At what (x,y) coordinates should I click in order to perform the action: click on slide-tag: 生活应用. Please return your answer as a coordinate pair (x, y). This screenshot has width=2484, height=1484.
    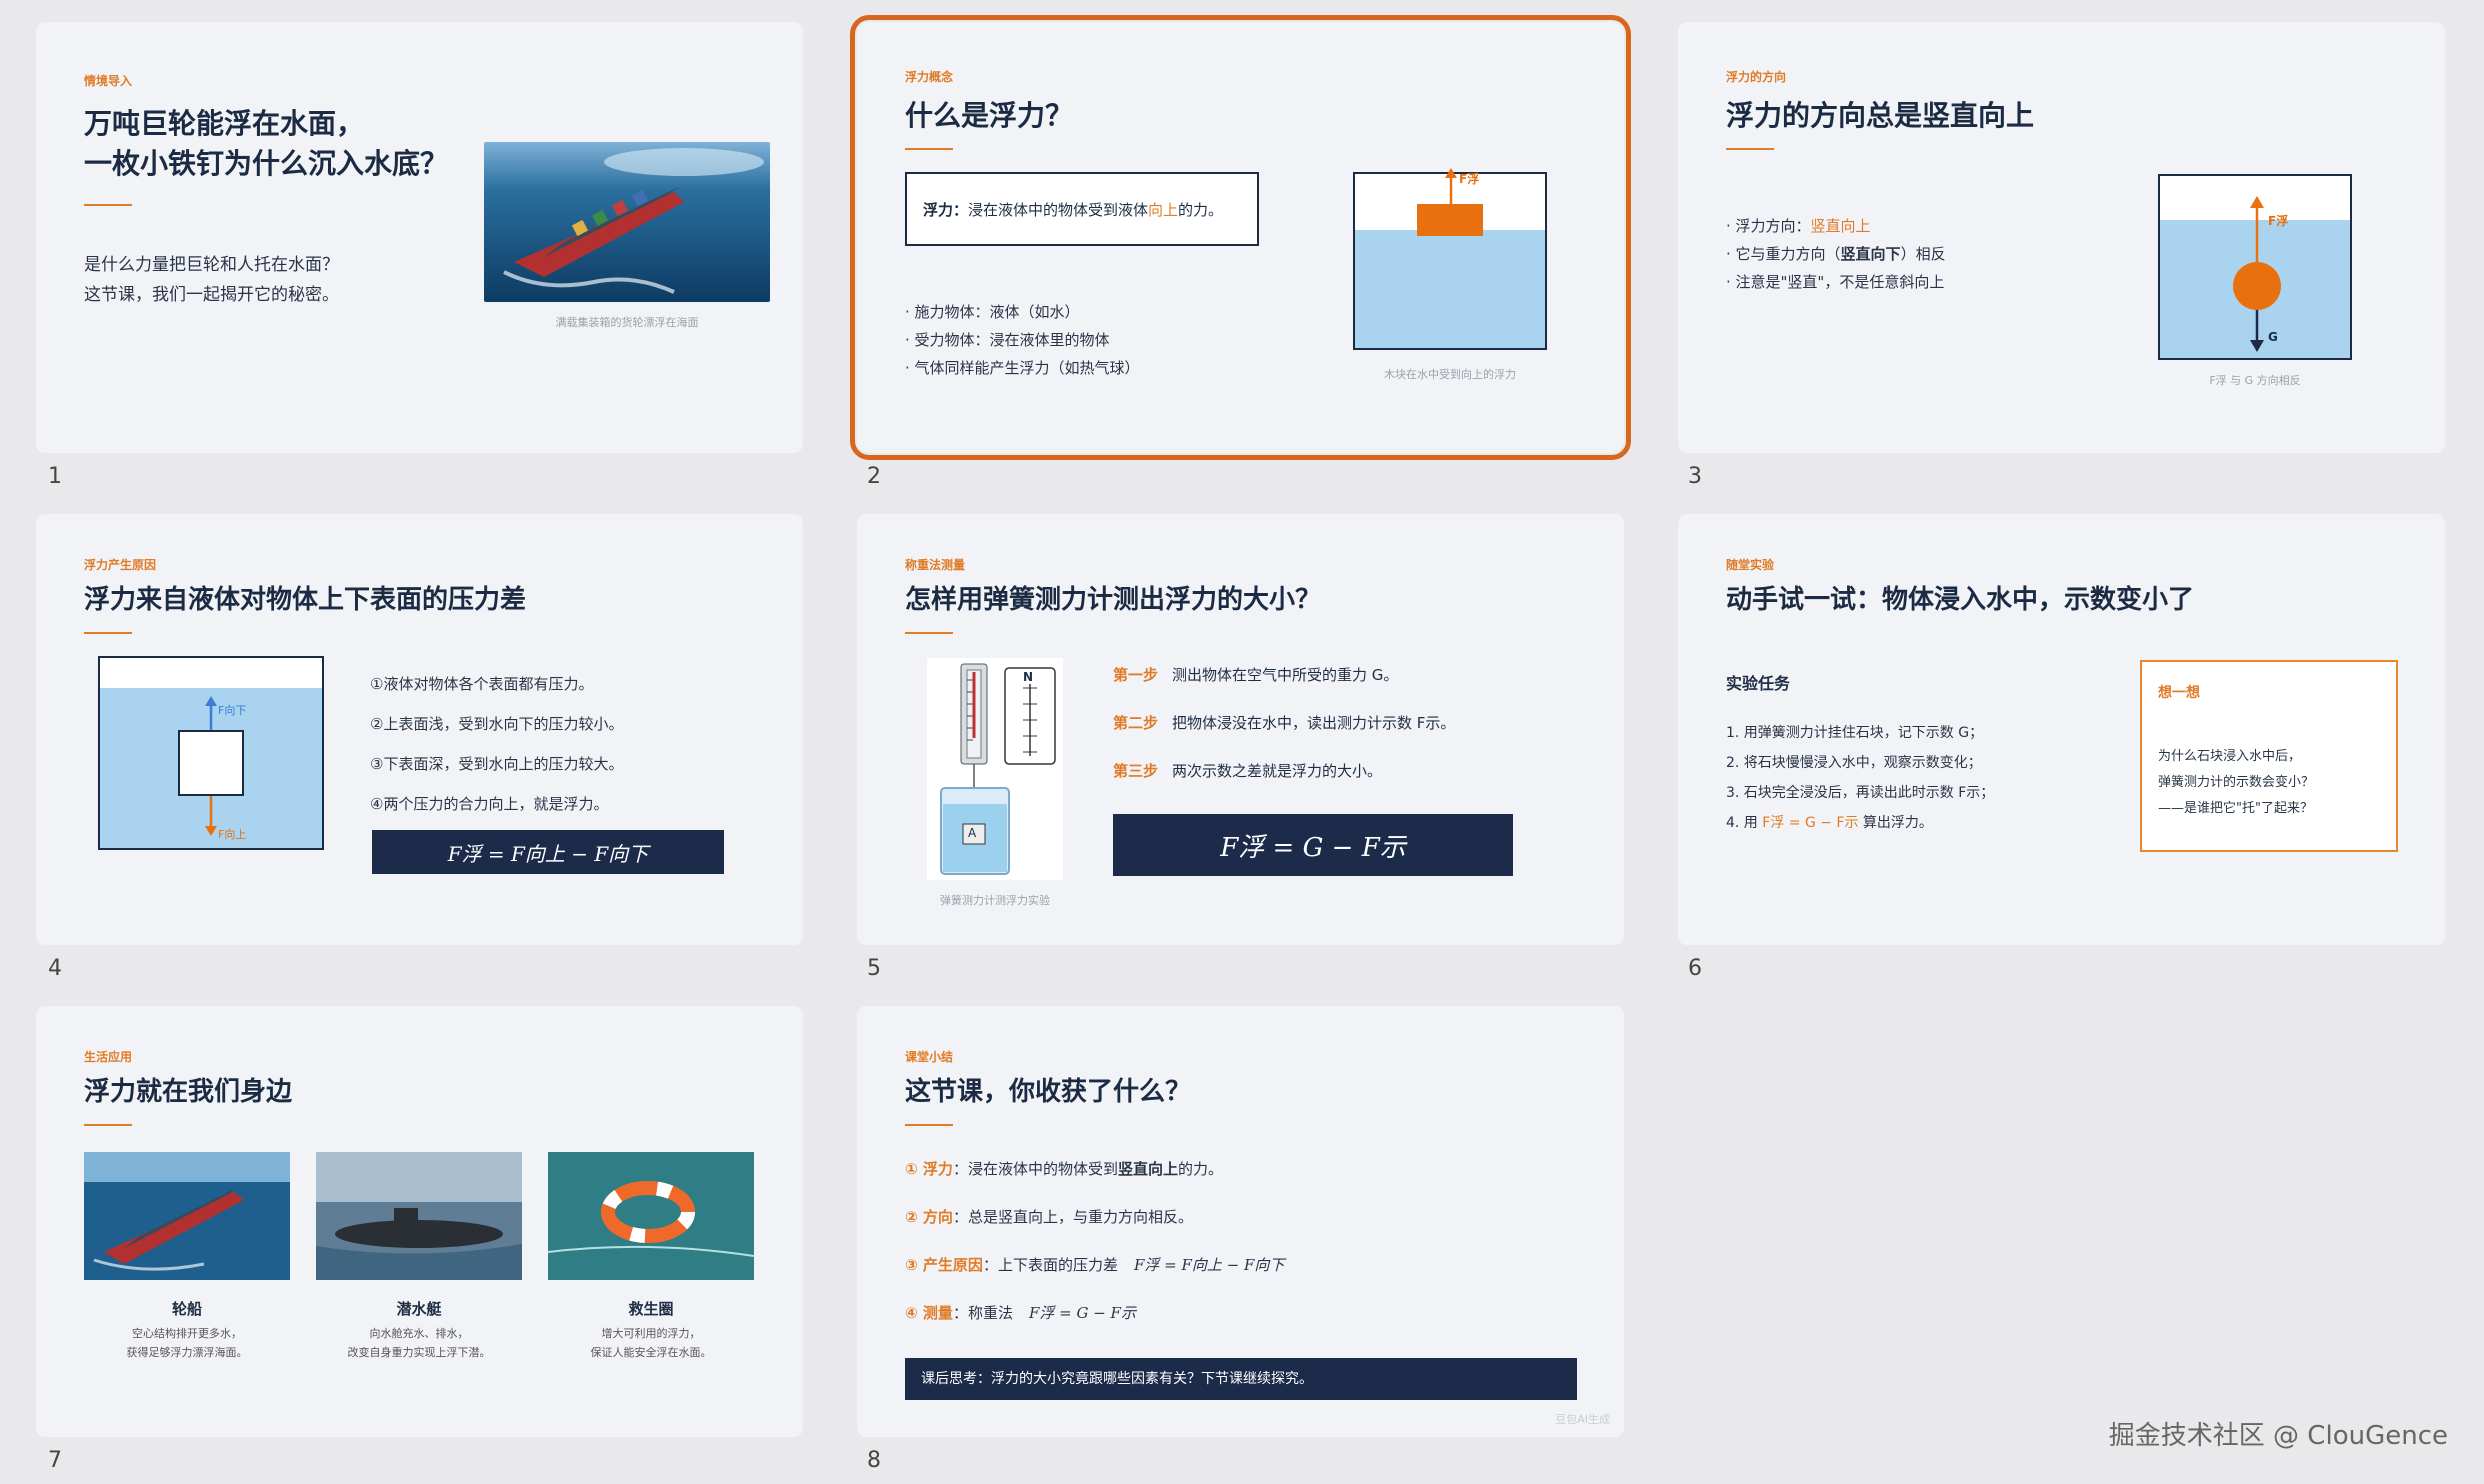
    Looking at the image, I should click on (108, 1057).